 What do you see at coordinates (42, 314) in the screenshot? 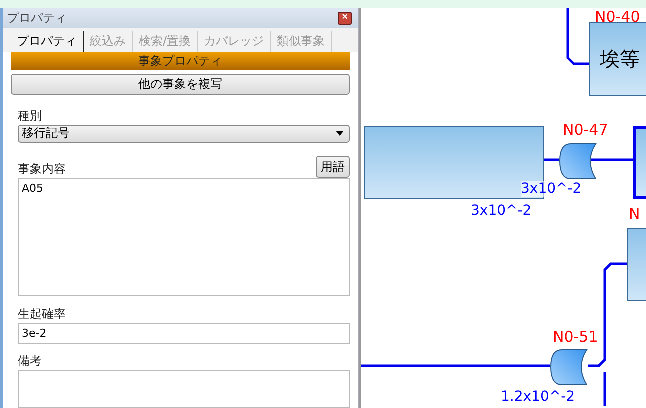
I see `field-label: 生起確率` at bounding box center [42, 314].